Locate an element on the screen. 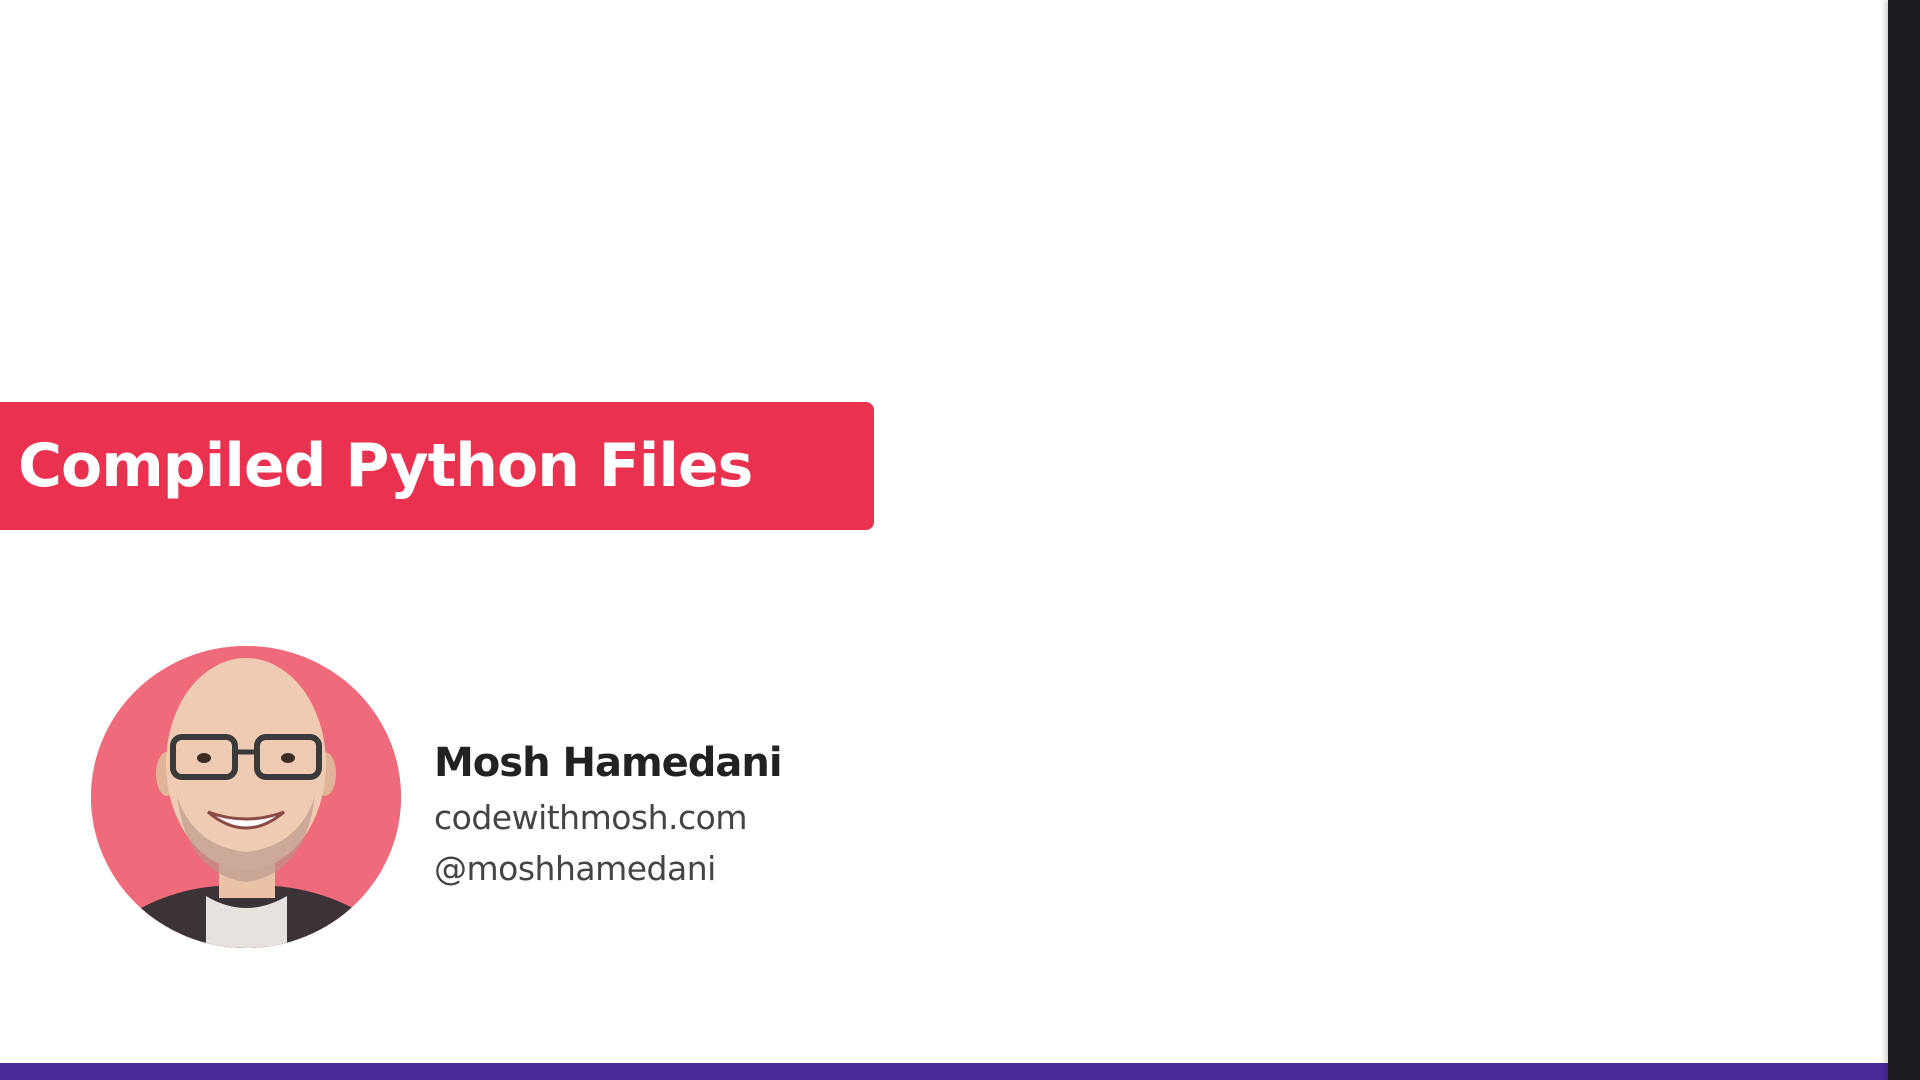 The image size is (1920, 1080). bottom-accent-bar is located at coordinates (944, 1071).